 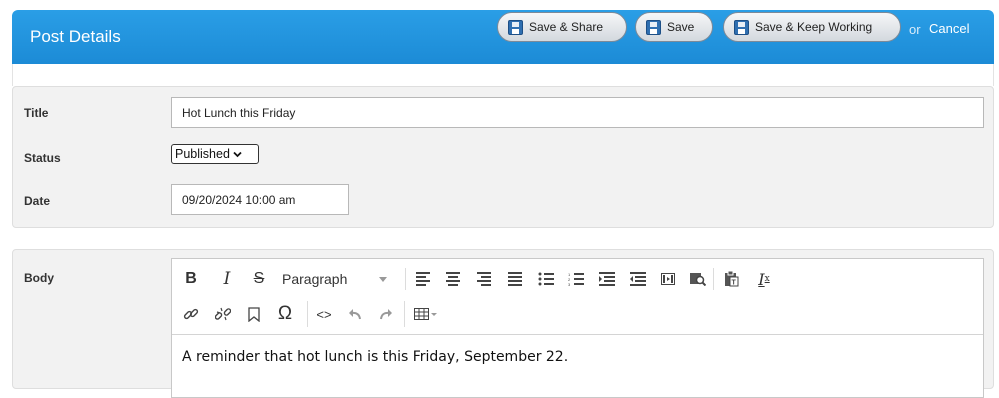 I want to click on find-replace-icon, so click(x=698, y=279).